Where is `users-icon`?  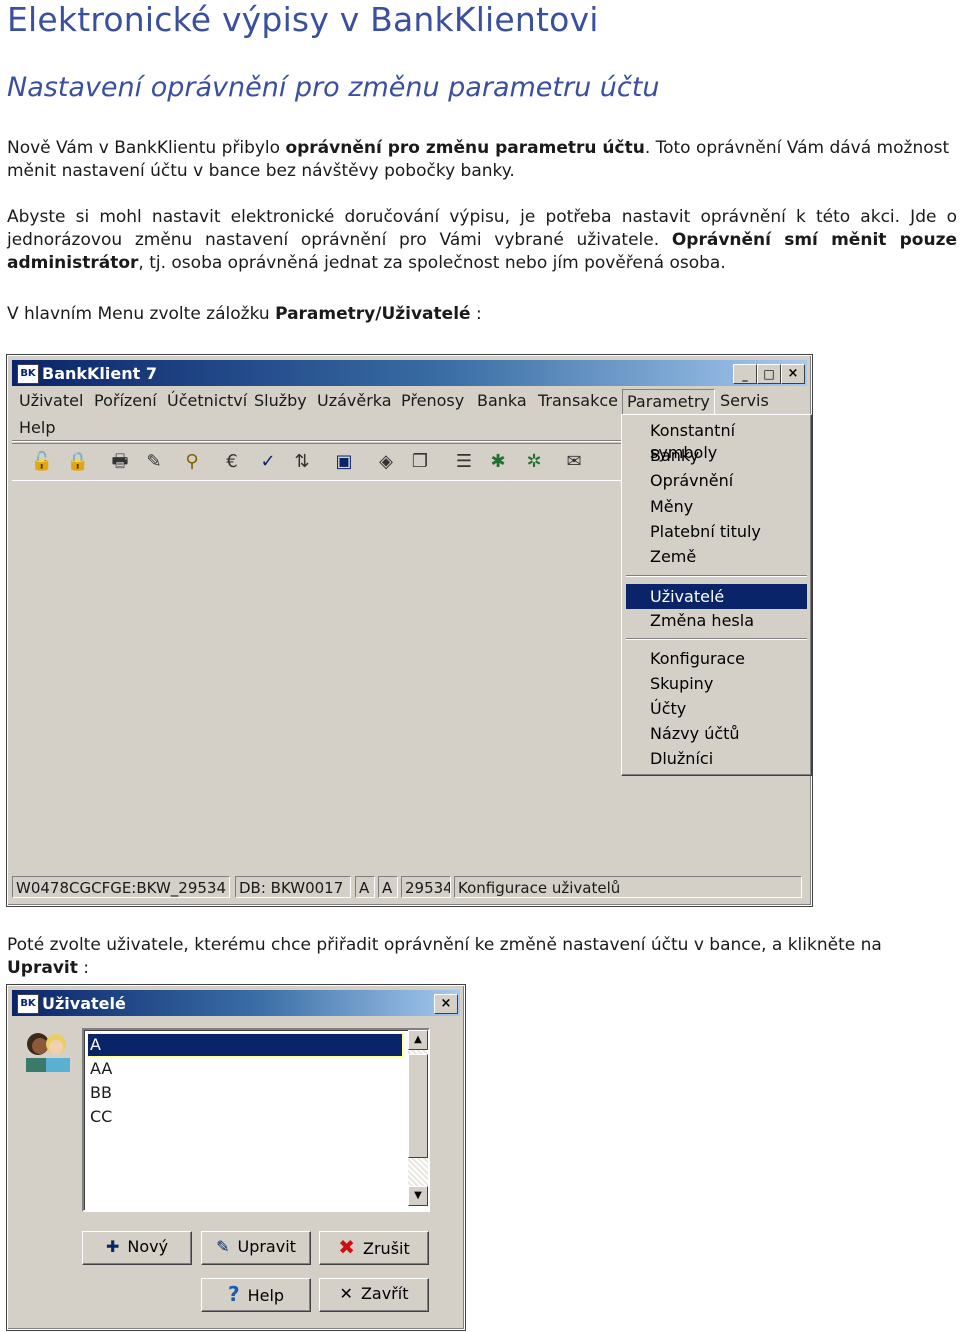
users-icon is located at coordinates (48, 1052).